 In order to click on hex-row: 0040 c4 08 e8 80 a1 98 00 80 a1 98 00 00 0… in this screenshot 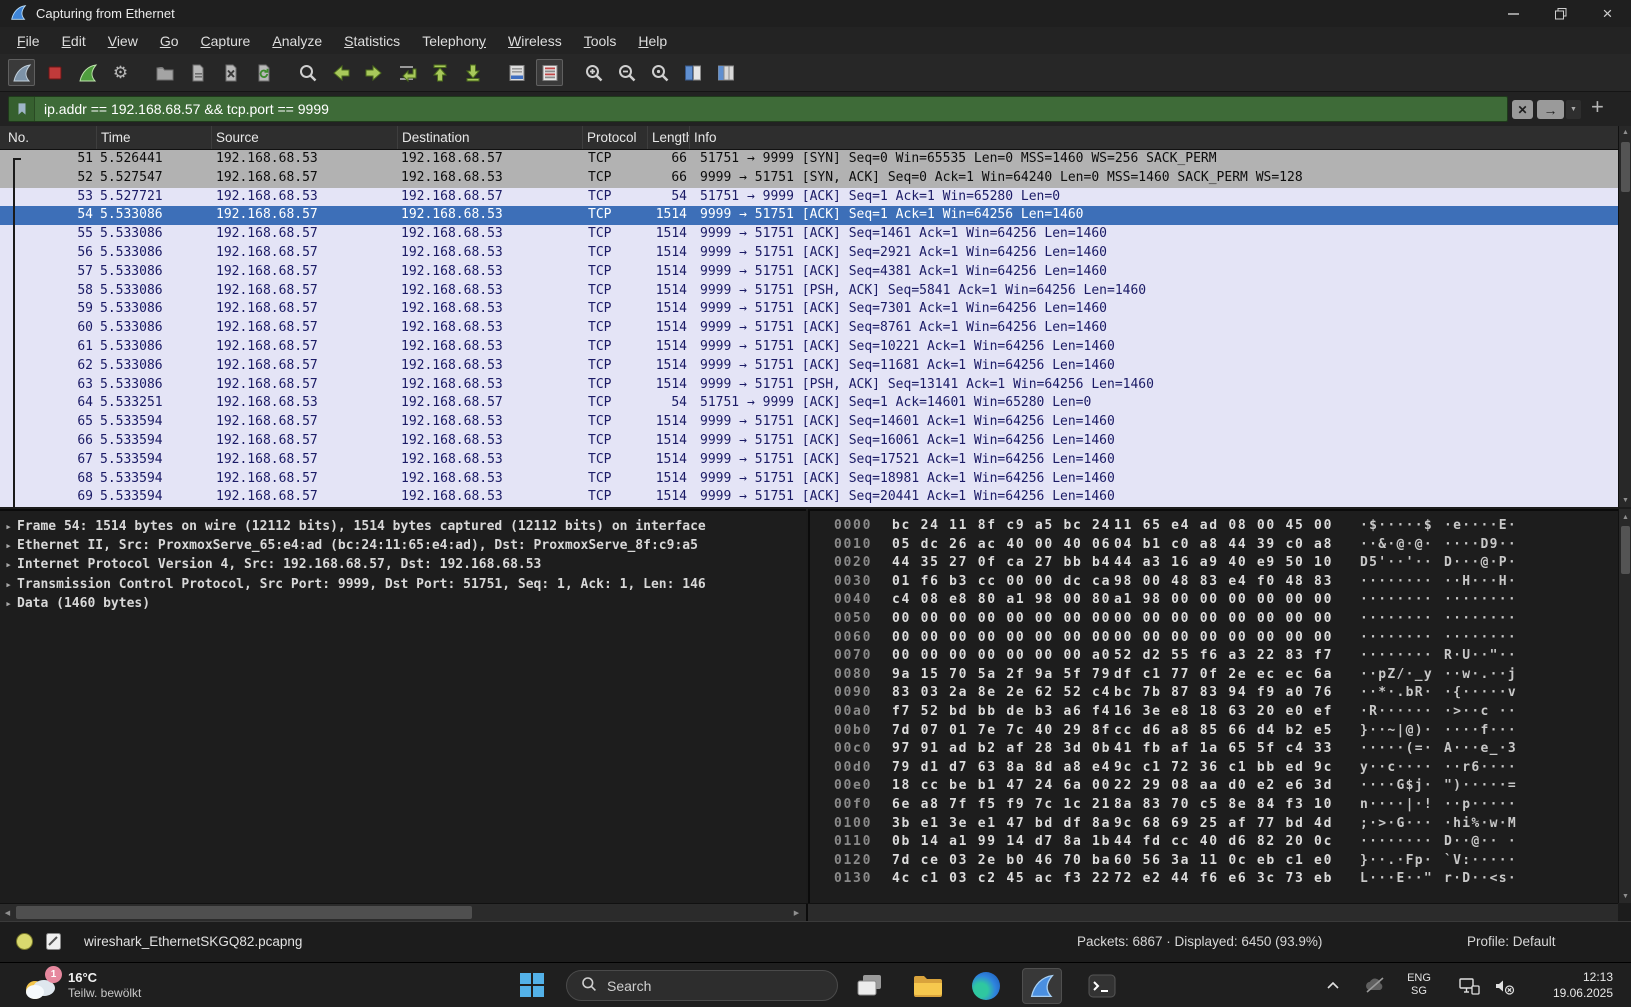, I will do `click(1226, 600)`.